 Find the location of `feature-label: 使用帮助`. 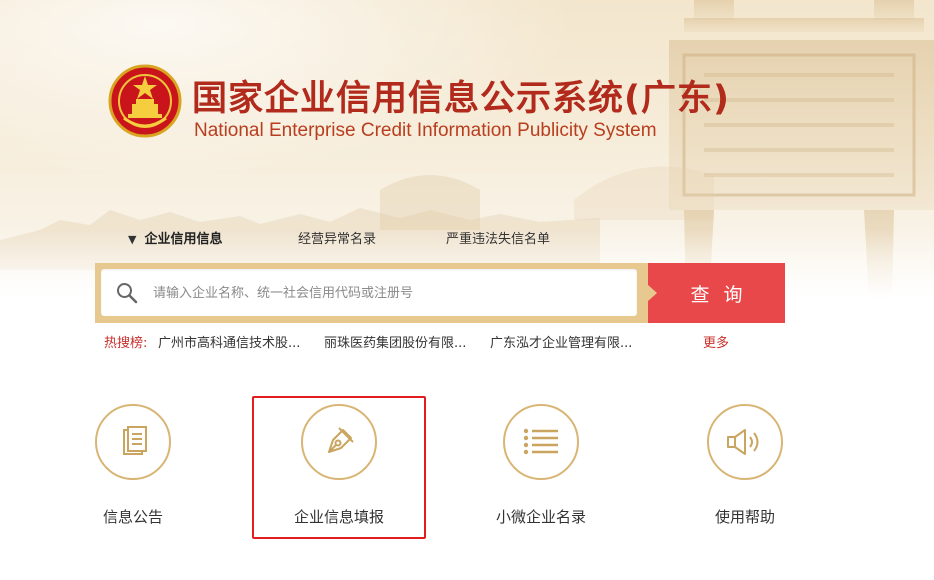

feature-label: 使用帮助 is located at coordinates (744, 517).